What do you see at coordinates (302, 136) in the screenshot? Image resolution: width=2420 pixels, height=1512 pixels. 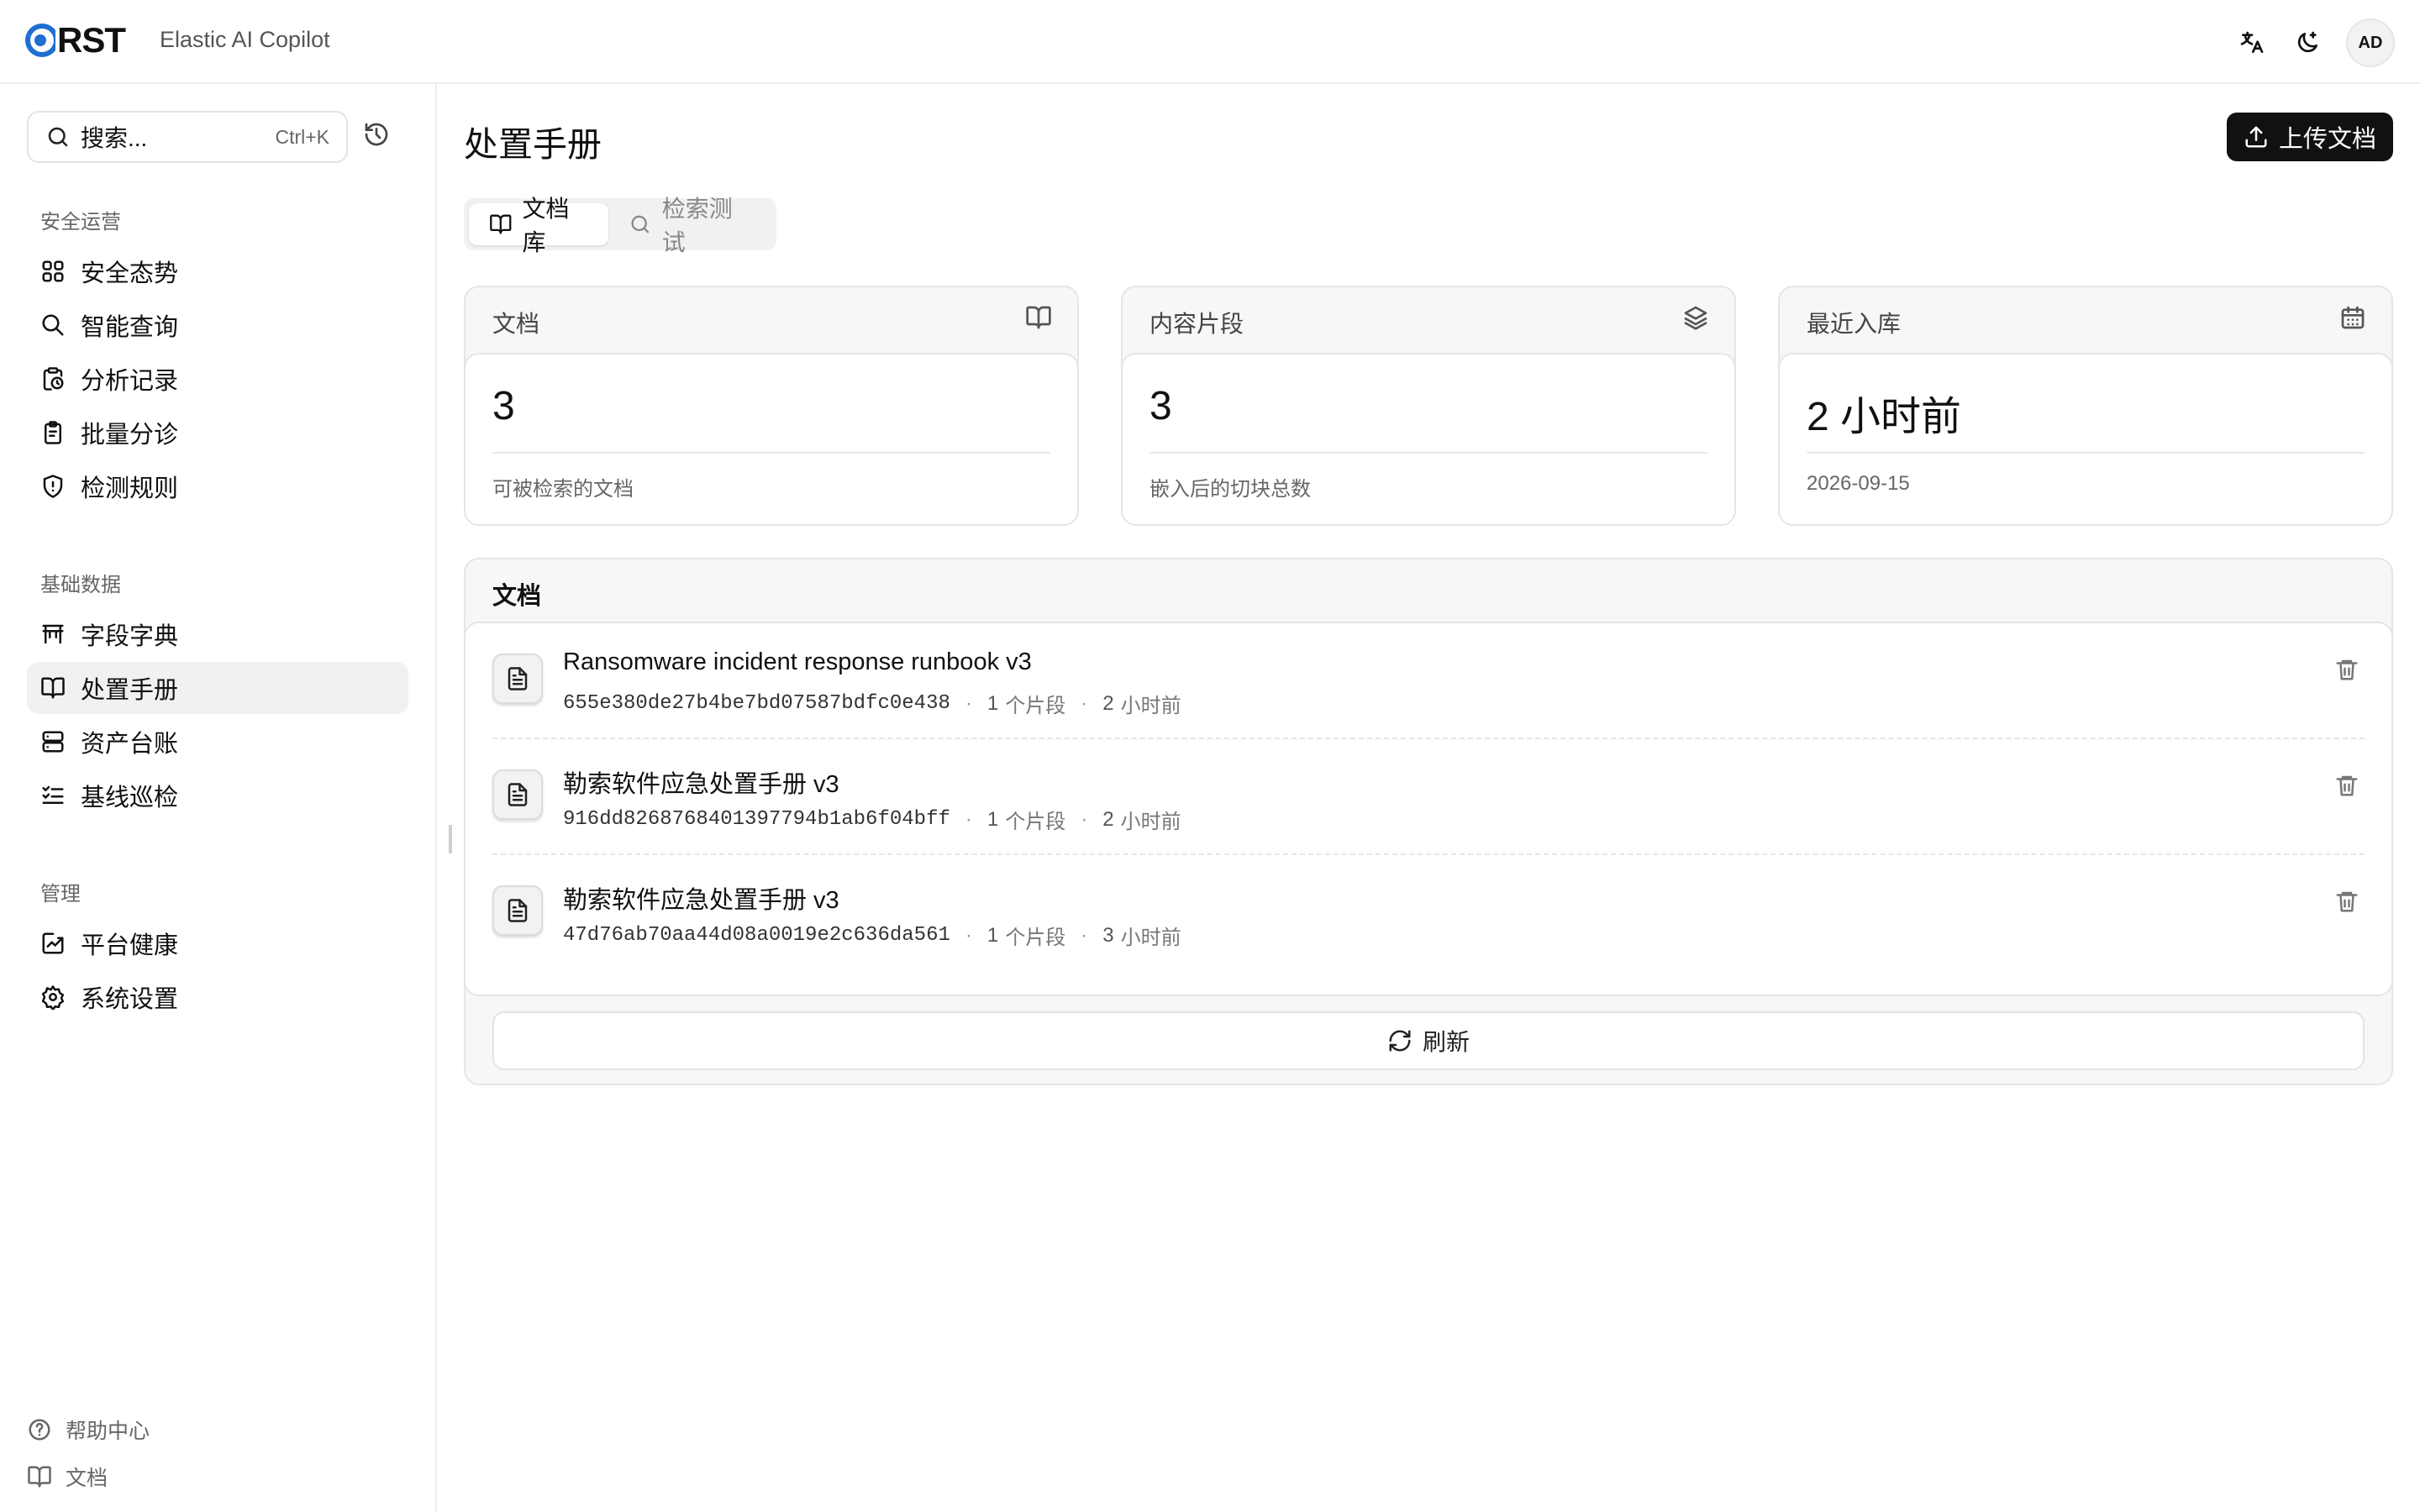 I see `search-shortcut: Ctrl+K` at bounding box center [302, 136].